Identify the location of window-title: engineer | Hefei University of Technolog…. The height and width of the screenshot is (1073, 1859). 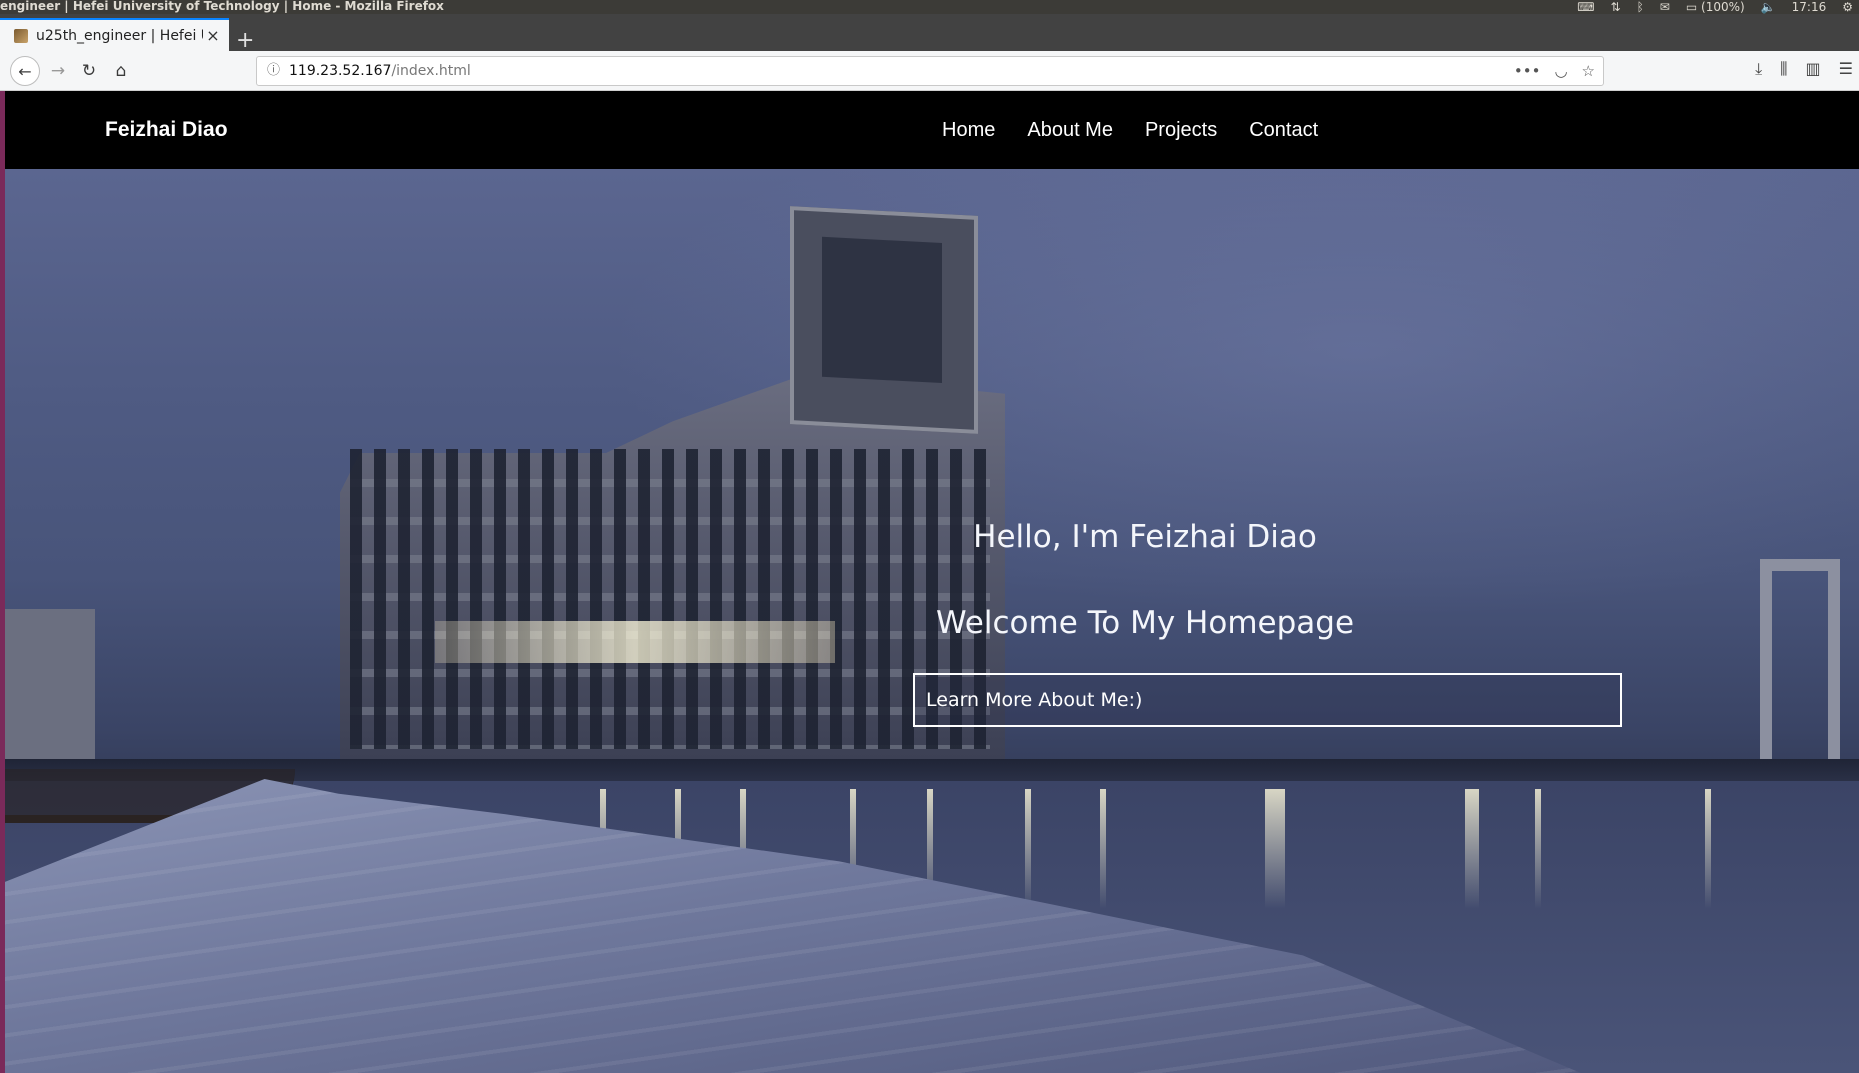
(222, 6).